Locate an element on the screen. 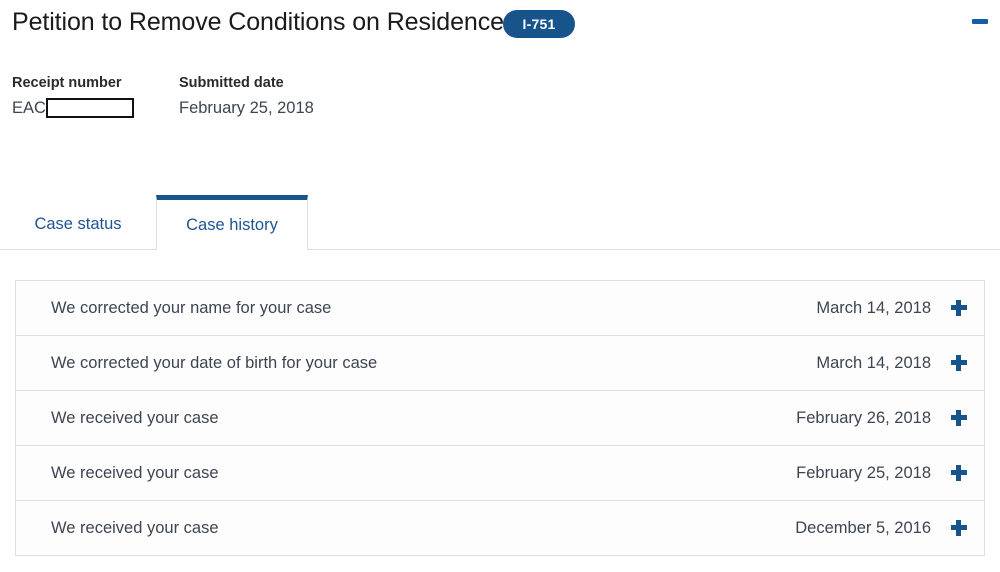 This screenshot has height=572, width=1000. tab-case-history: Case history is located at coordinates (232, 222).